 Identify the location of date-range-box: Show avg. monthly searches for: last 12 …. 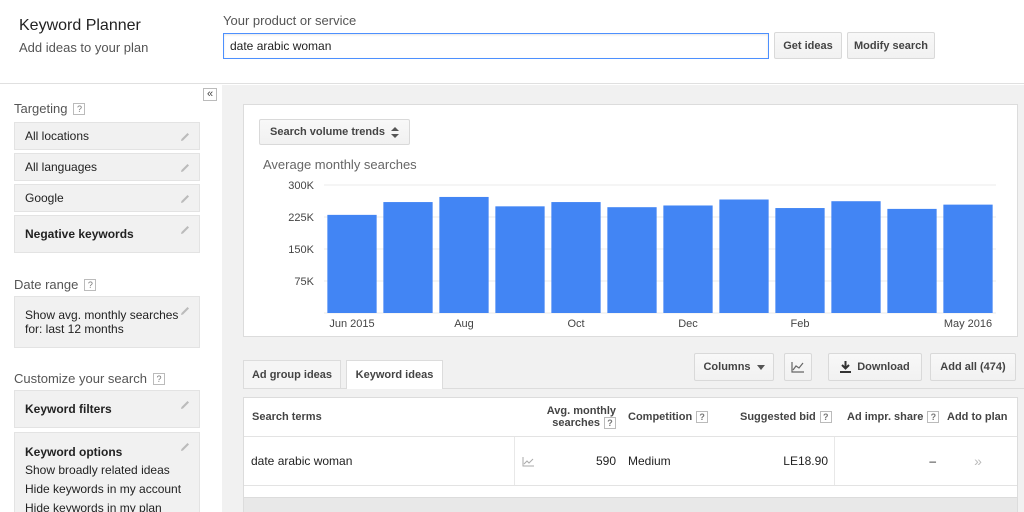
(107, 322).